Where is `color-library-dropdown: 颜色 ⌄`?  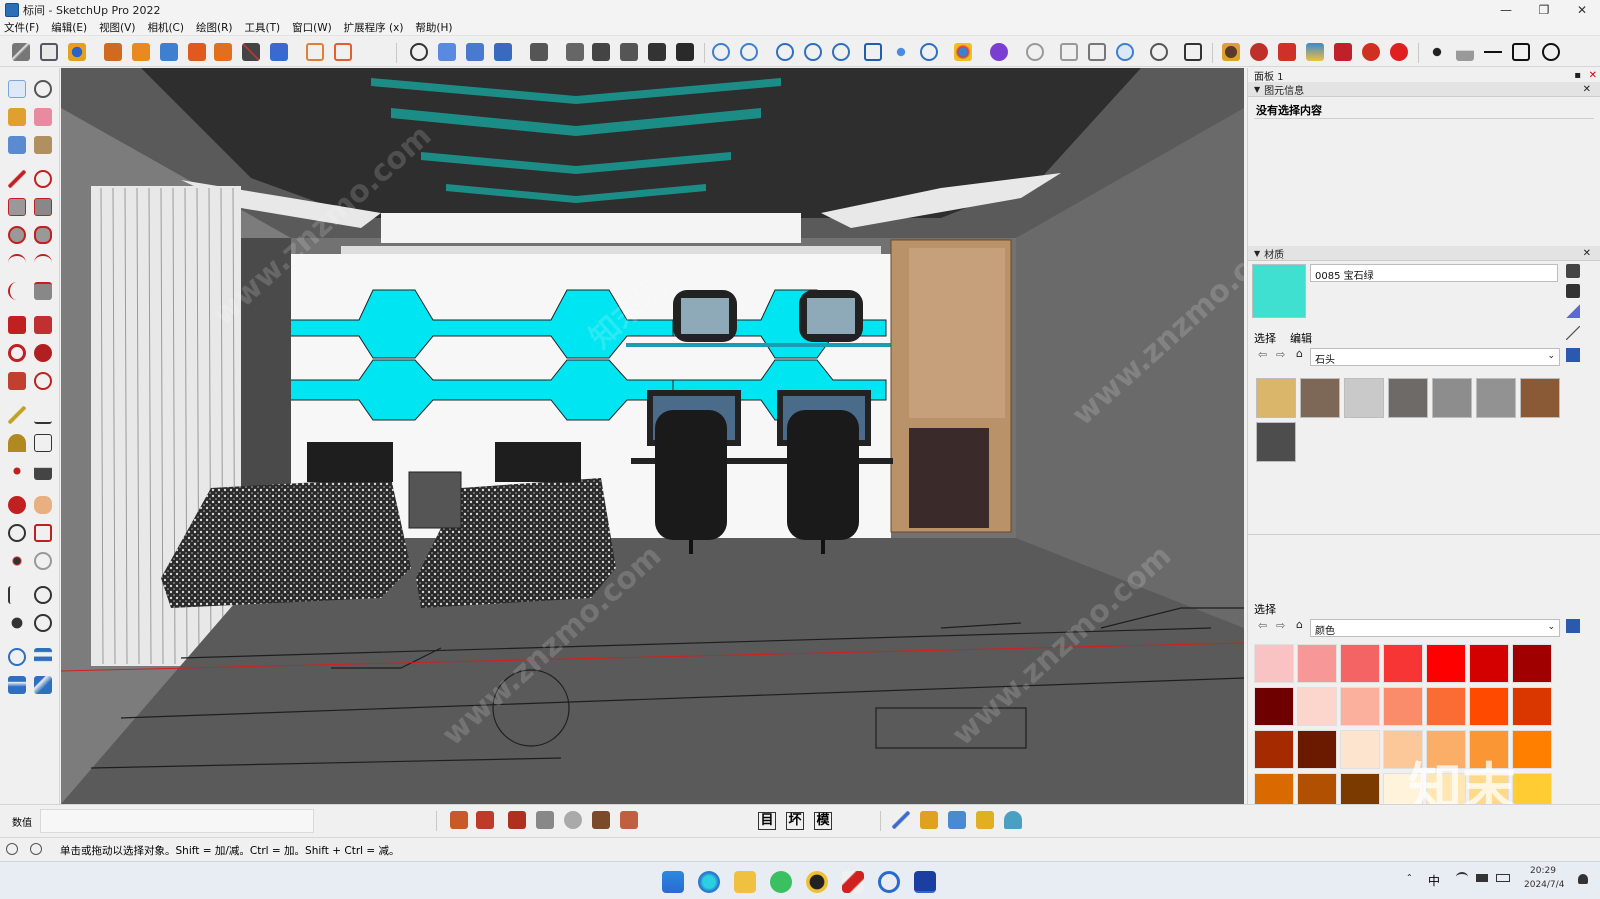 color-library-dropdown: 颜色 ⌄ is located at coordinates (1435, 628).